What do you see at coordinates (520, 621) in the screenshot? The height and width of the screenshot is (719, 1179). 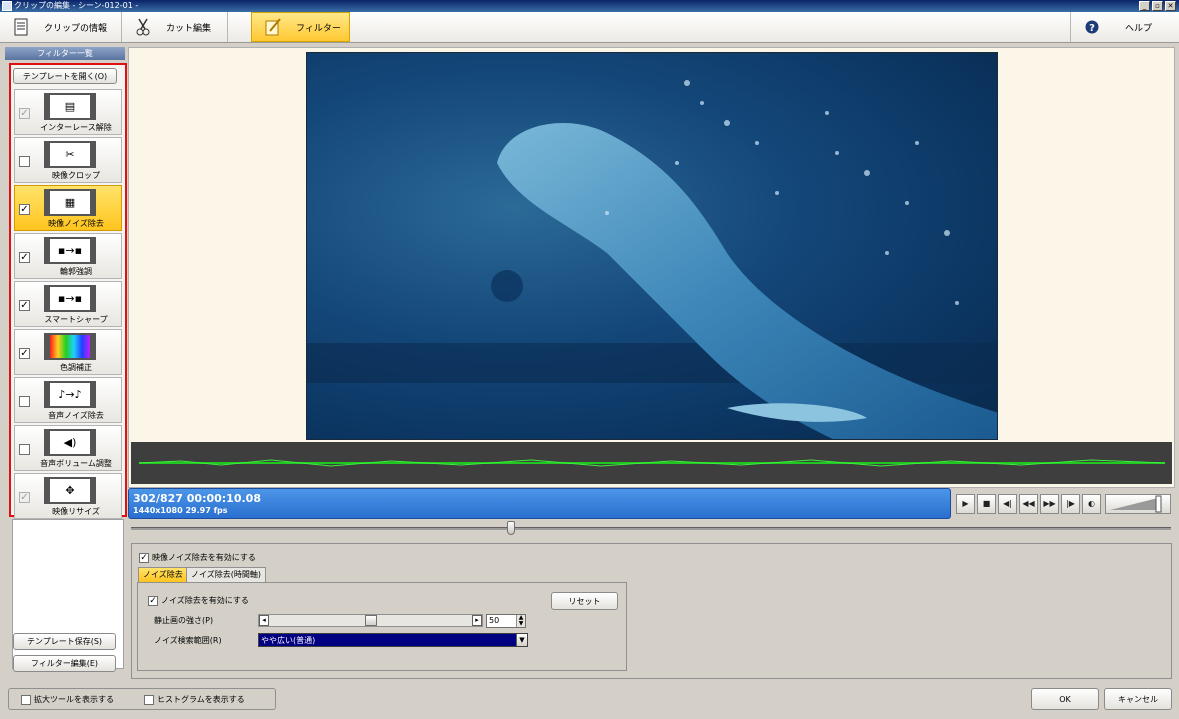 I see `spin-arrows-icon: ▲ ▼` at bounding box center [520, 621].